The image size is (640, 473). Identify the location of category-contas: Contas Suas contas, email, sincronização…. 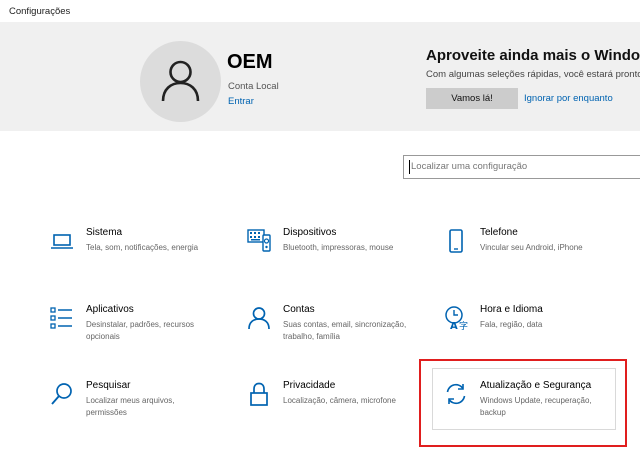
(342, 337).